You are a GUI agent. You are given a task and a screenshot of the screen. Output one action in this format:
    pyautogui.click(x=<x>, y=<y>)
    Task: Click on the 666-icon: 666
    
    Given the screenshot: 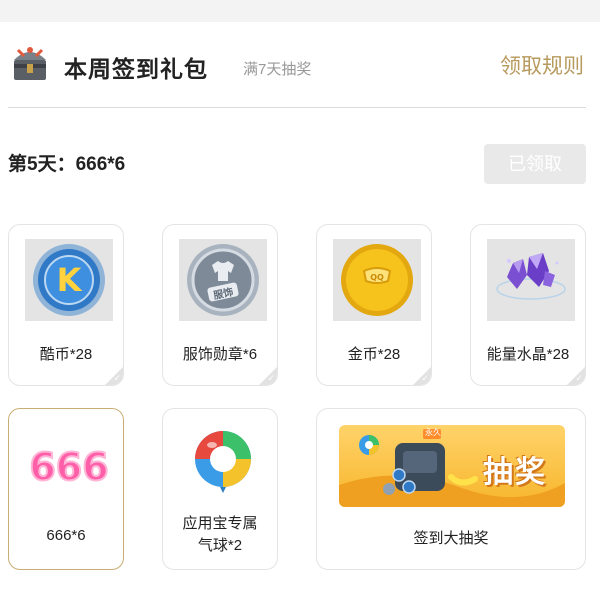 What is the action you would take?
    pyautogui.click(x=68, y=467)
    